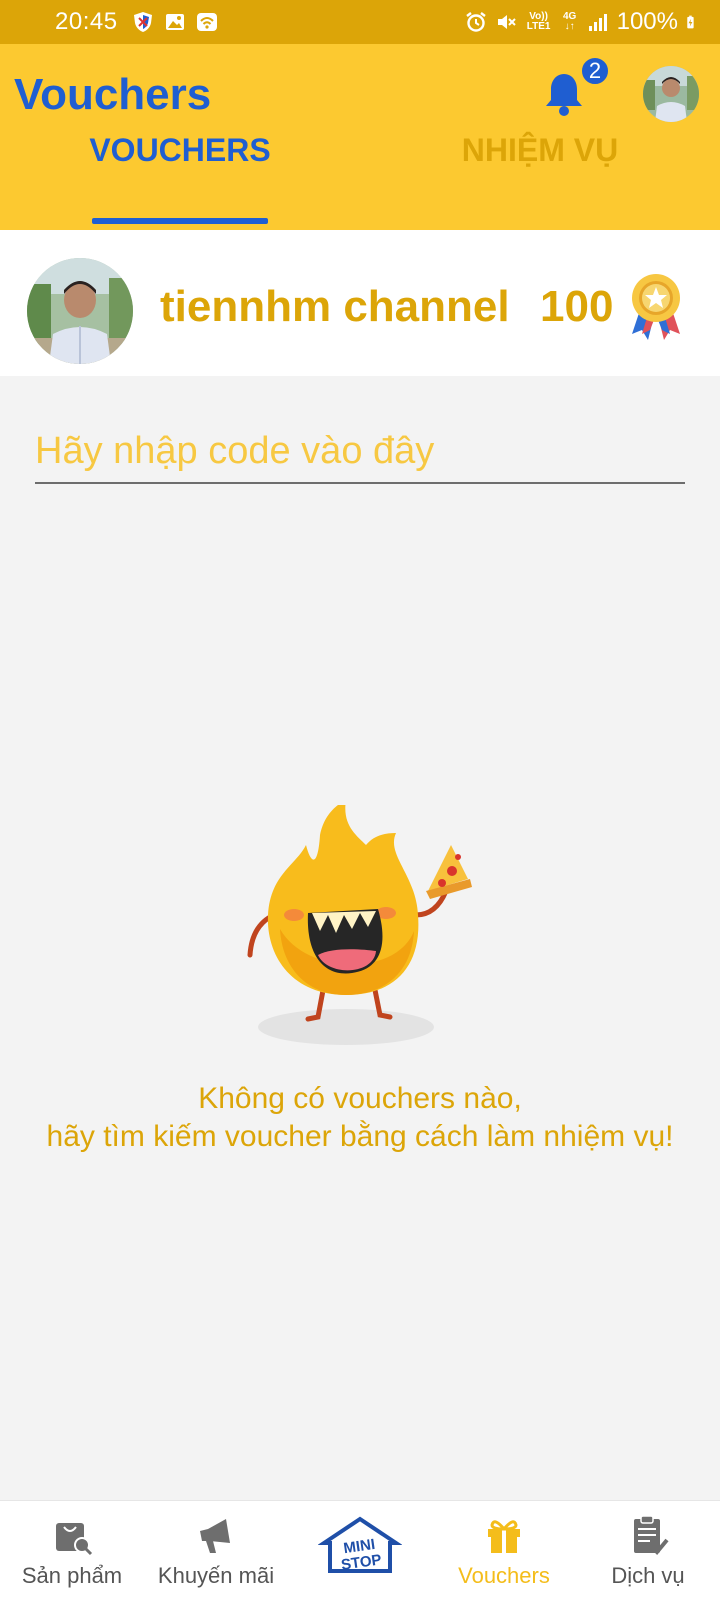 Image resolution: width=720 pixels, height=1600 pixels. I want to click on nav-label-promotions: Khuyến mãi, so click(216, 1575).